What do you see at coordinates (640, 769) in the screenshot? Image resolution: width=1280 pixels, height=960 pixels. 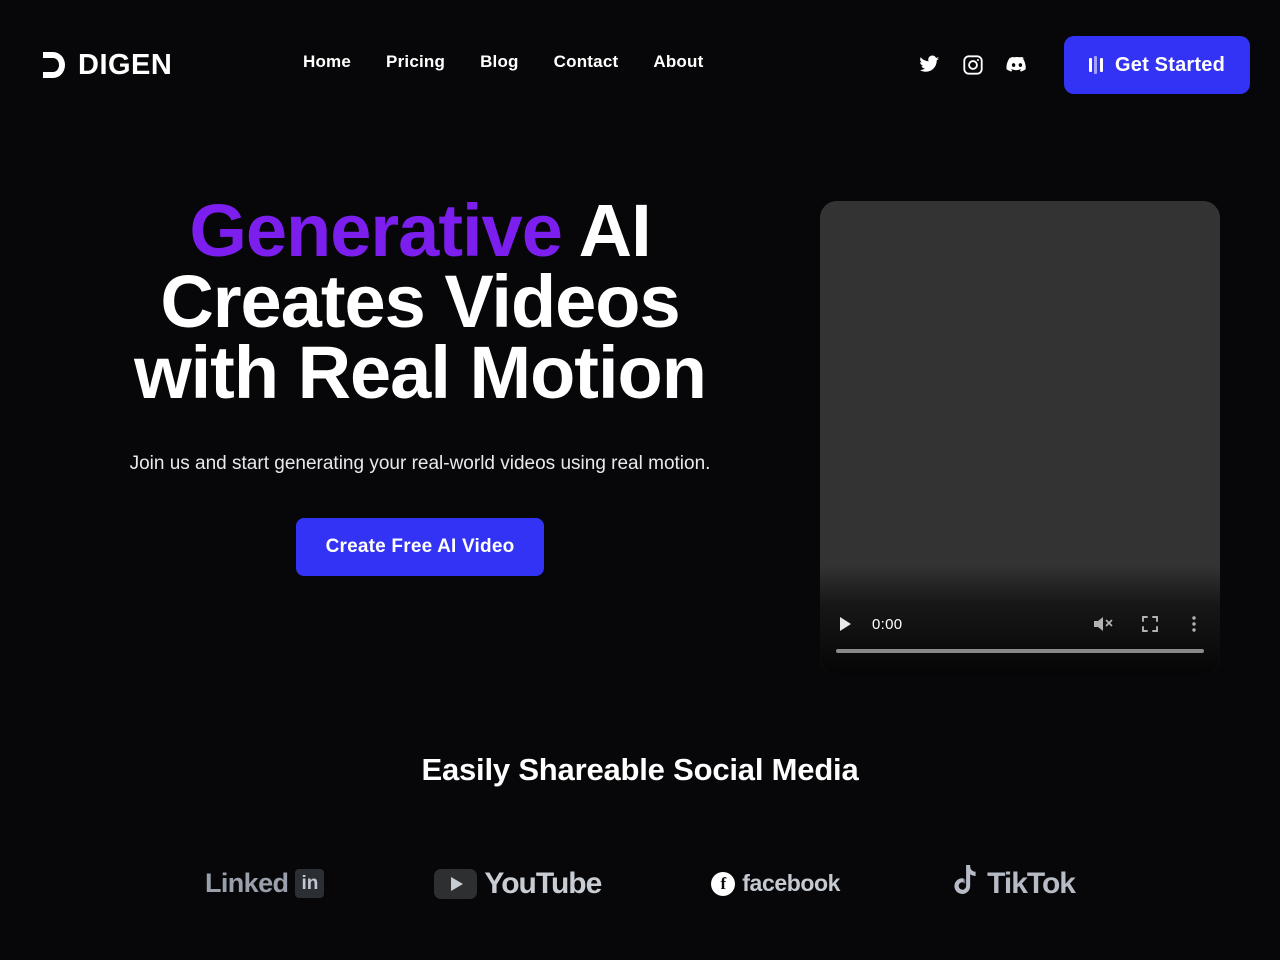 I see `social-section-heading: Easily Shareable Social Media` at bounding box center [640, 769].